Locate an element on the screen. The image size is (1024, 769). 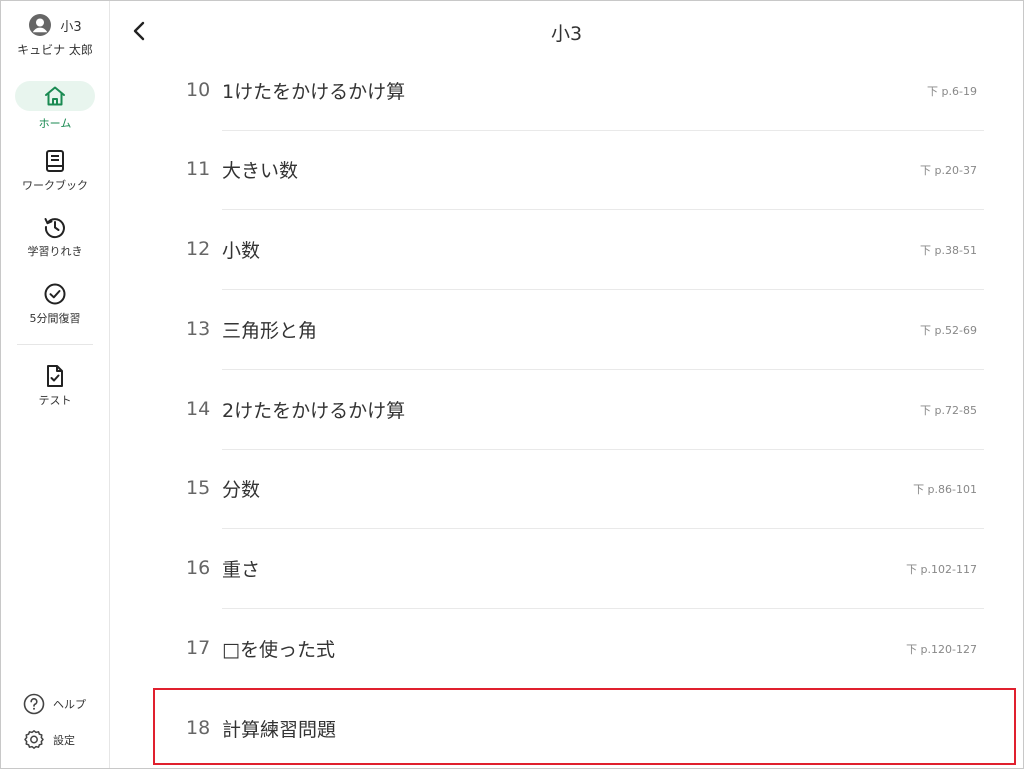
history-icon is located at coordinates (54, 228).